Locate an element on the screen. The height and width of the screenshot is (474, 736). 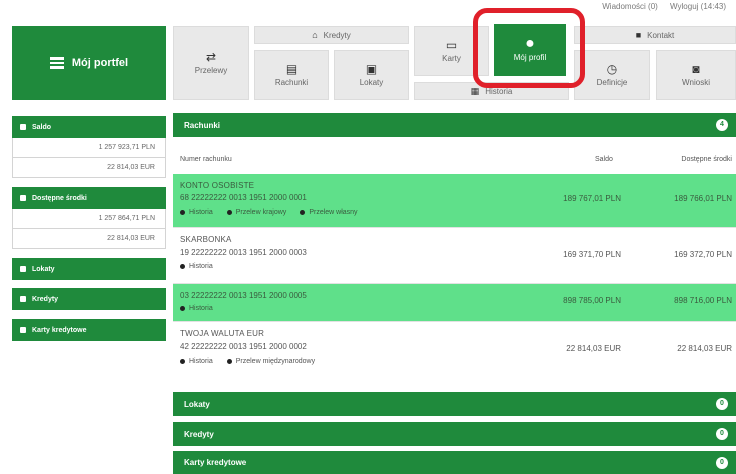
available-pln-value: 1 257 864,71 PLN is located at coordinates (89, 219).